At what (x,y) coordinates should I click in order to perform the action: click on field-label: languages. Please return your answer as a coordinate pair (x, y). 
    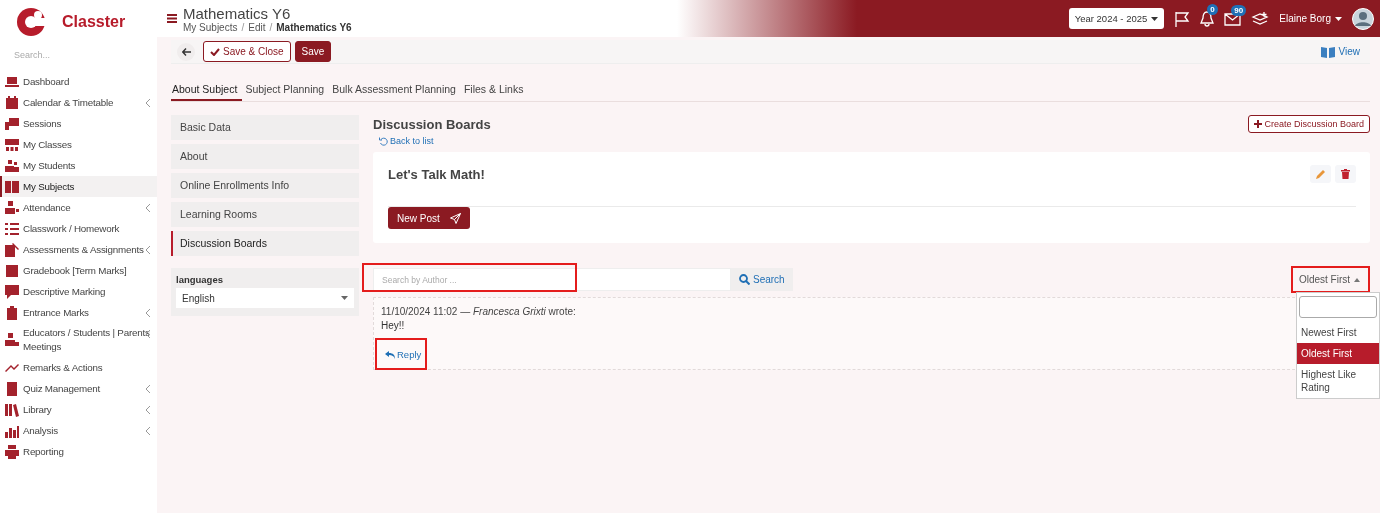
    Looking at the image, I should click on (200, 279).